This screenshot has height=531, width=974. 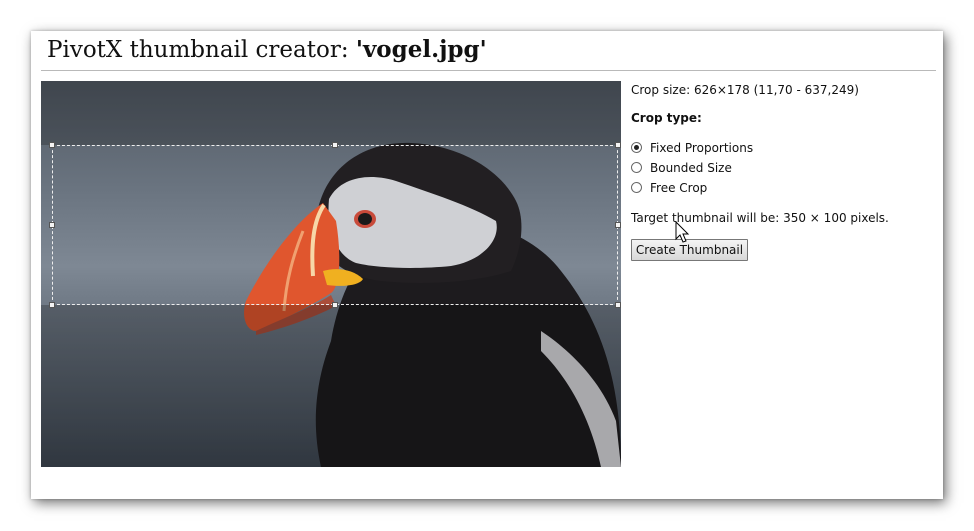 I want to click on crop-handle-bottom-left, so click(x=52, y=305).